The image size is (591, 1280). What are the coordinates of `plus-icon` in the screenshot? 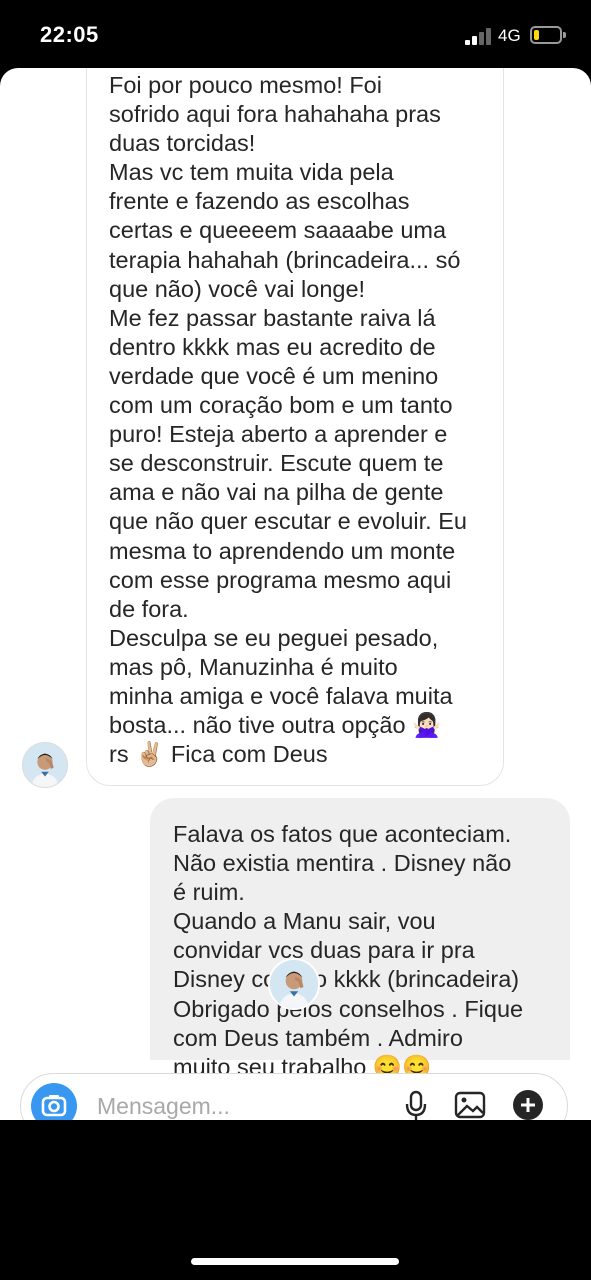 It's located at (528, 1104).